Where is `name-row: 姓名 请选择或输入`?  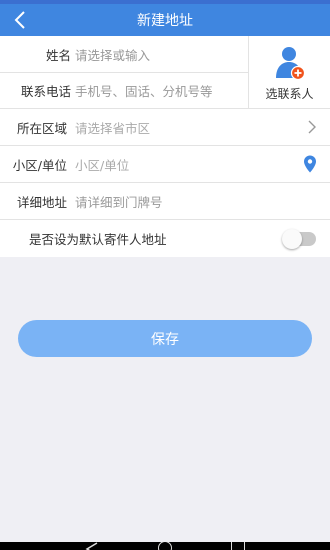
name-row: 姓名 请选择或输入 is located at coordinates (124, 54).